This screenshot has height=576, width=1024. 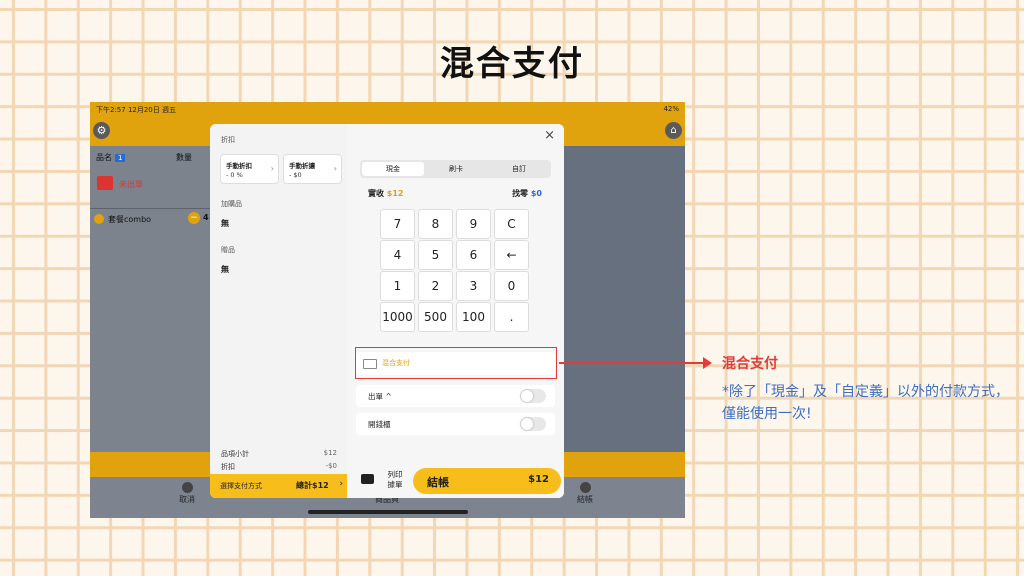 What do you see at coordinates (312, 485) in the screenshot?
I see `pay-total: 總計$12` at bounding box center [312, 485].